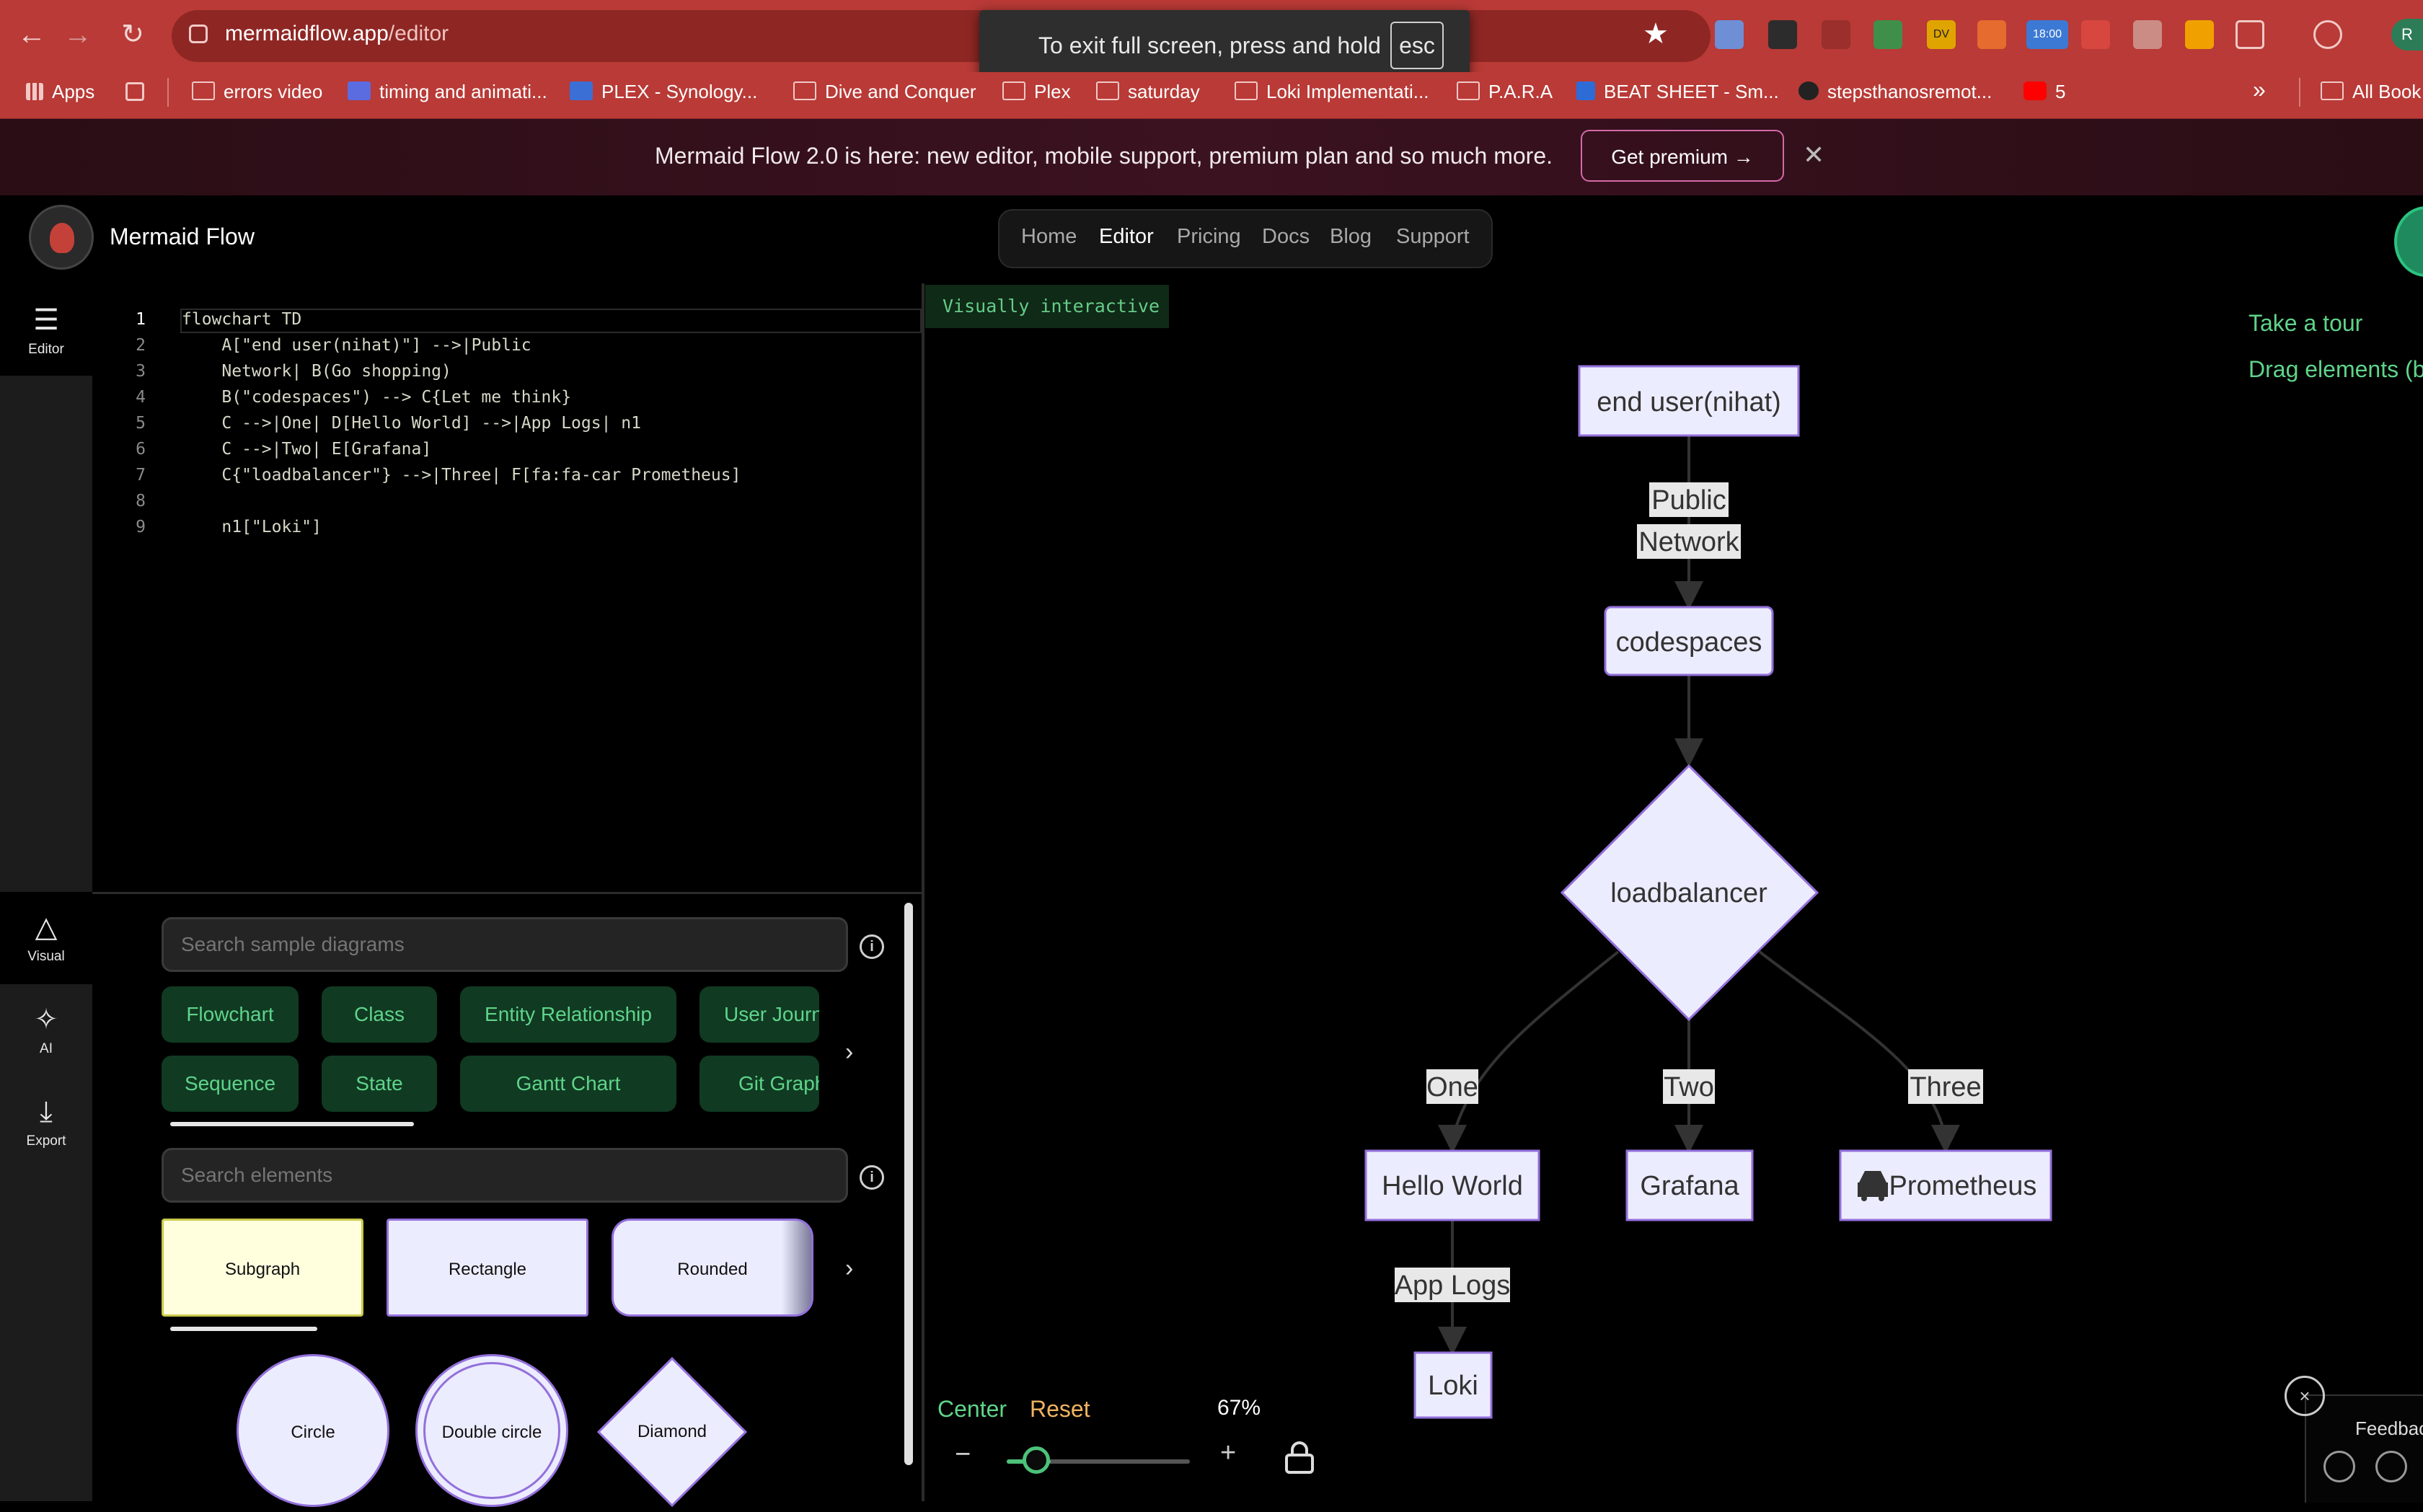 The image size is (2423, 1512). I want to click on node-loki-label: Loki, so click(1453, 1386).